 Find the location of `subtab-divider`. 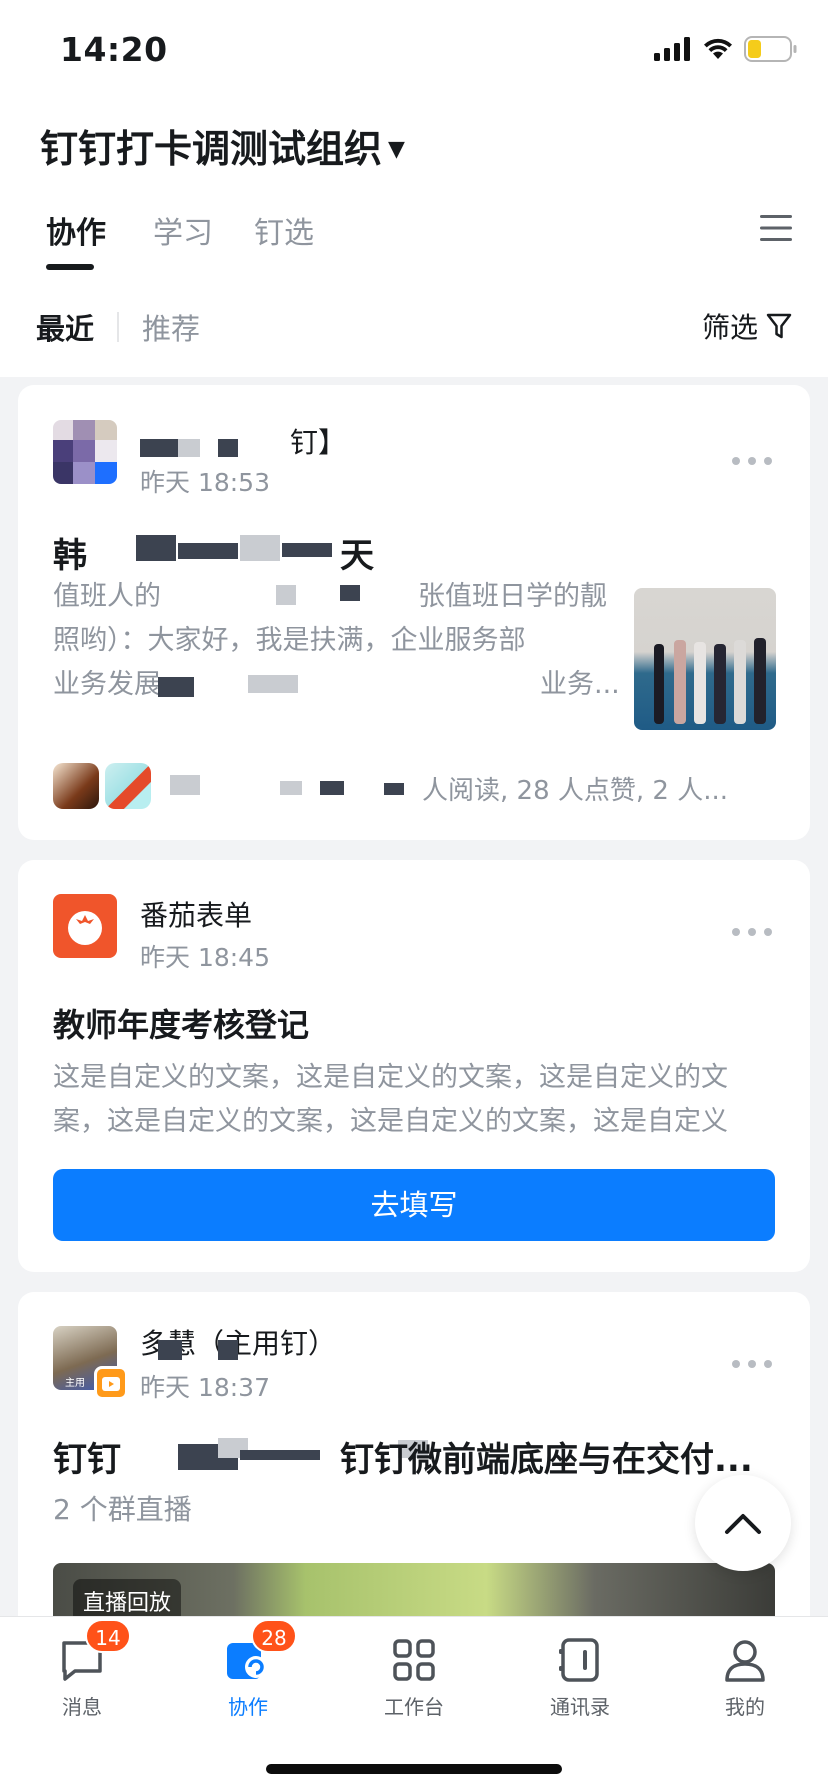

subtab-divider is located at coordinates (118, 327).